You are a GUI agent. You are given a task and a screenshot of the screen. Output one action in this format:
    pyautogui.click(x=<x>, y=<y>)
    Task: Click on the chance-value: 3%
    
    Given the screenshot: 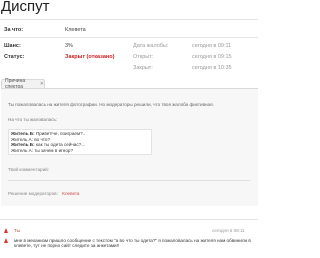 What is the action you would take?
    pyautogui.click(x=69, y=46)
    